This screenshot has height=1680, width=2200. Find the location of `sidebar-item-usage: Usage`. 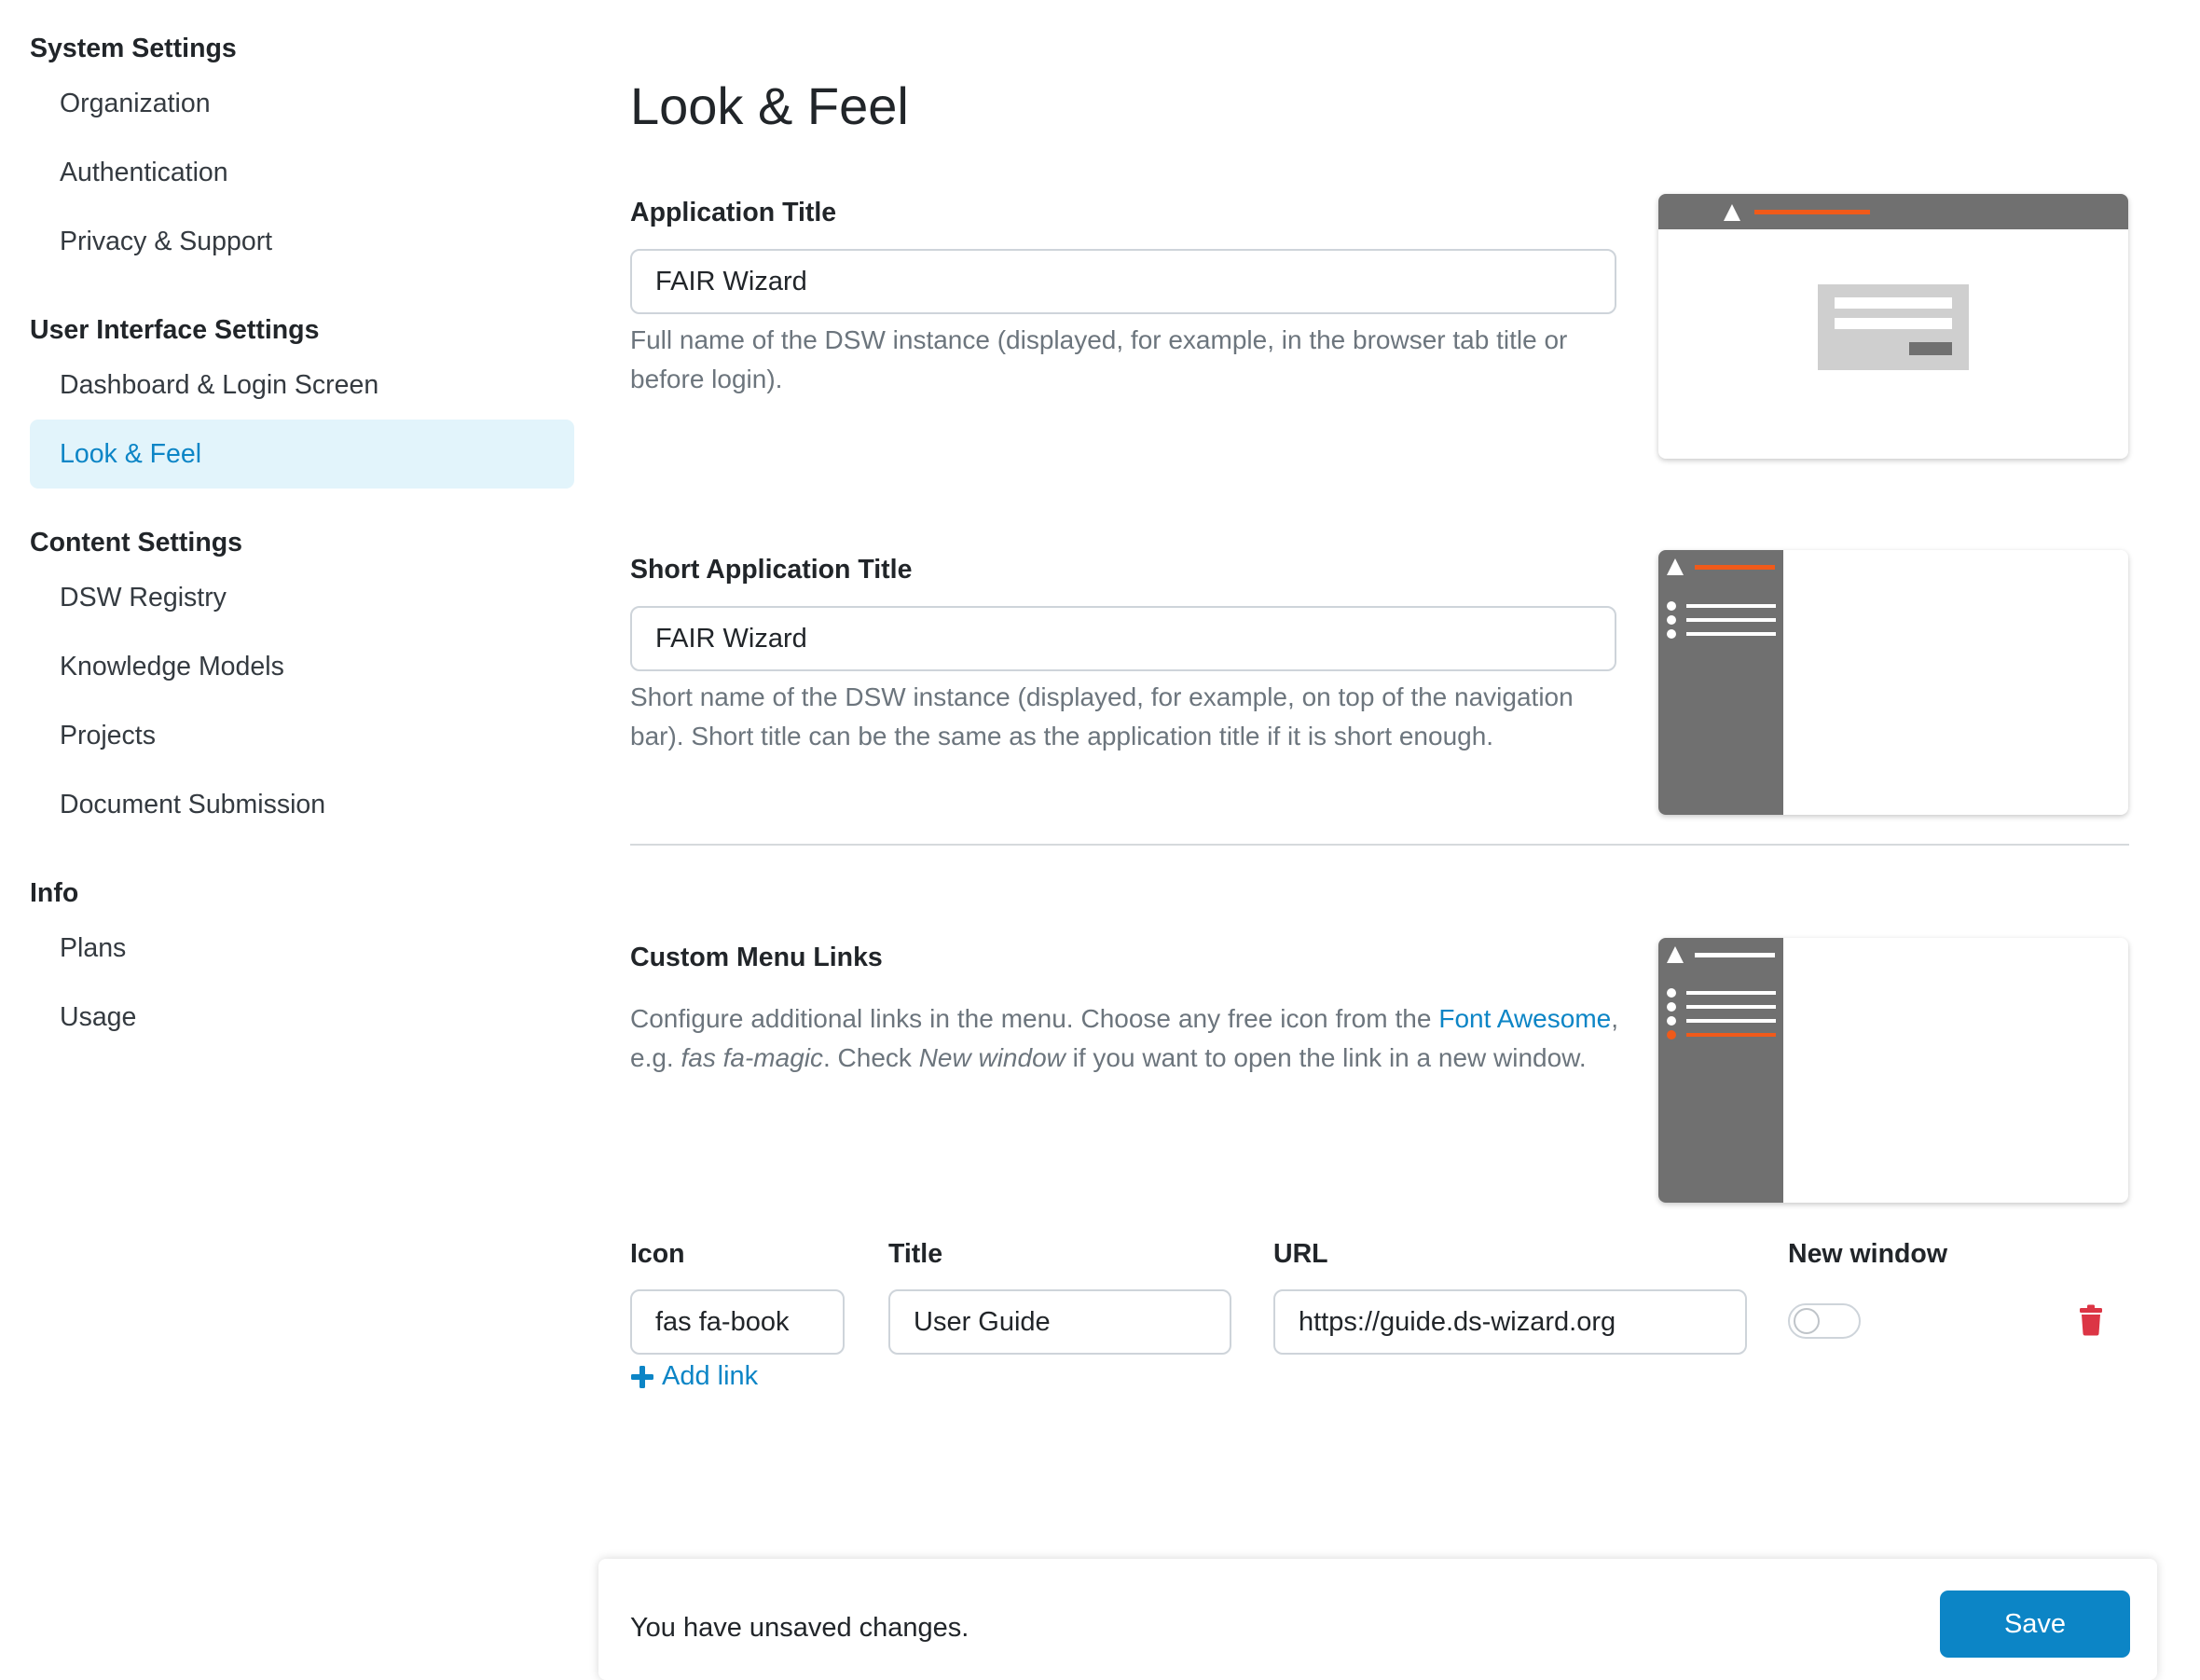

sidebar-item-usage: Usage is located at coordinates (302, 1017).